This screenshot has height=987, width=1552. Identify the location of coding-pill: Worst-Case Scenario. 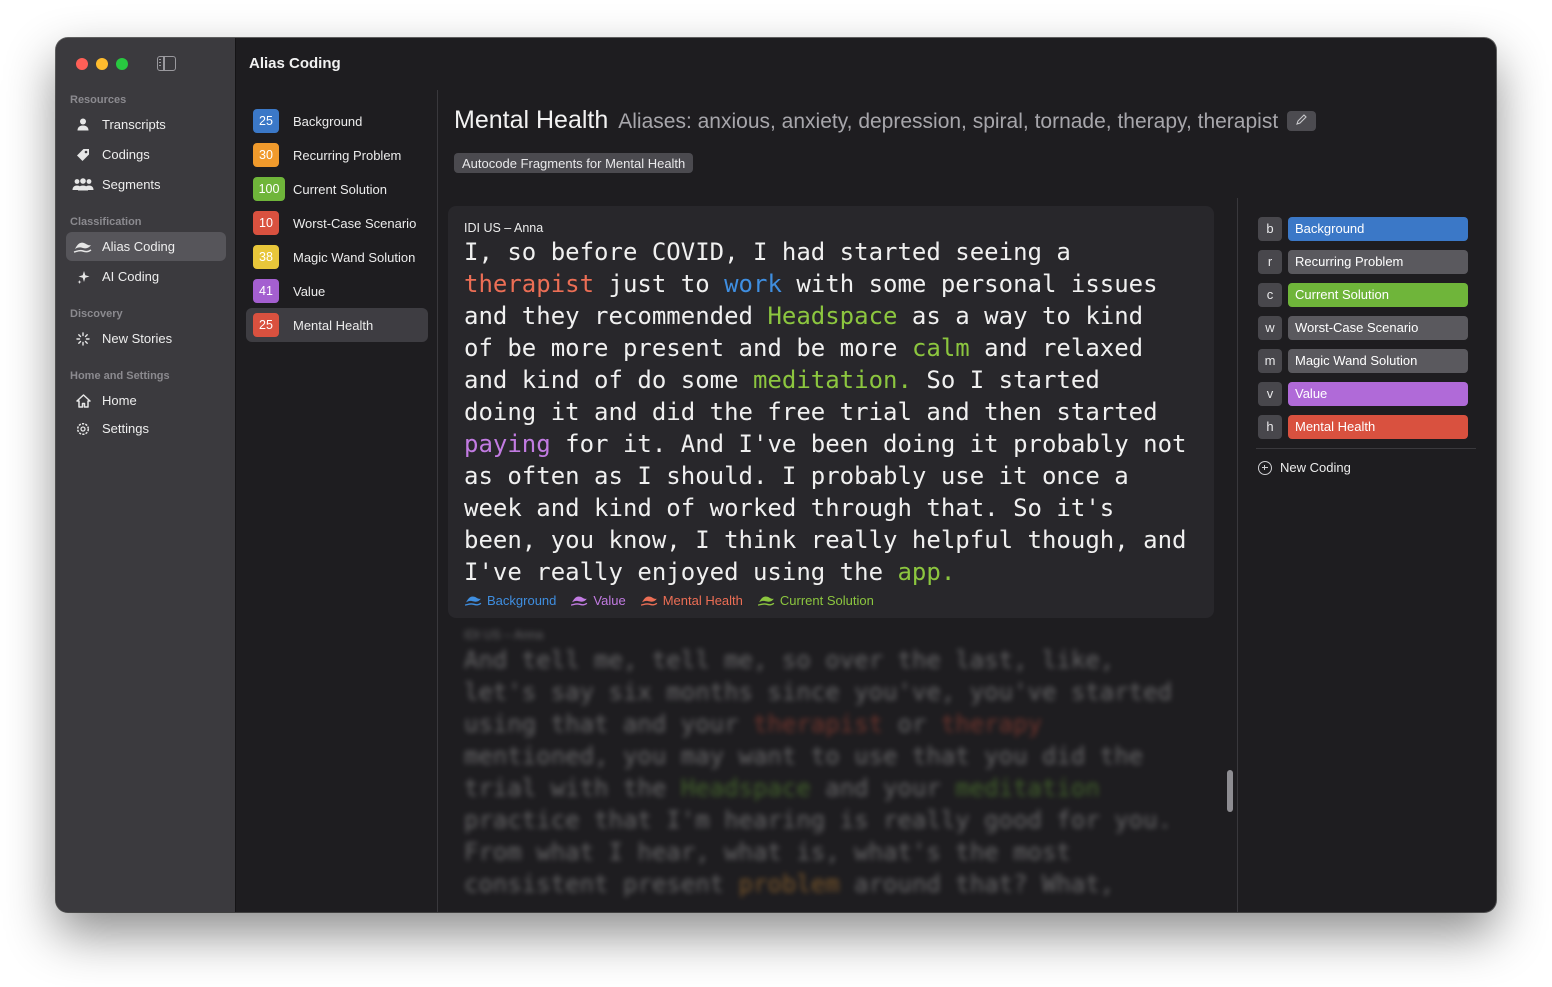
(1378, 327).